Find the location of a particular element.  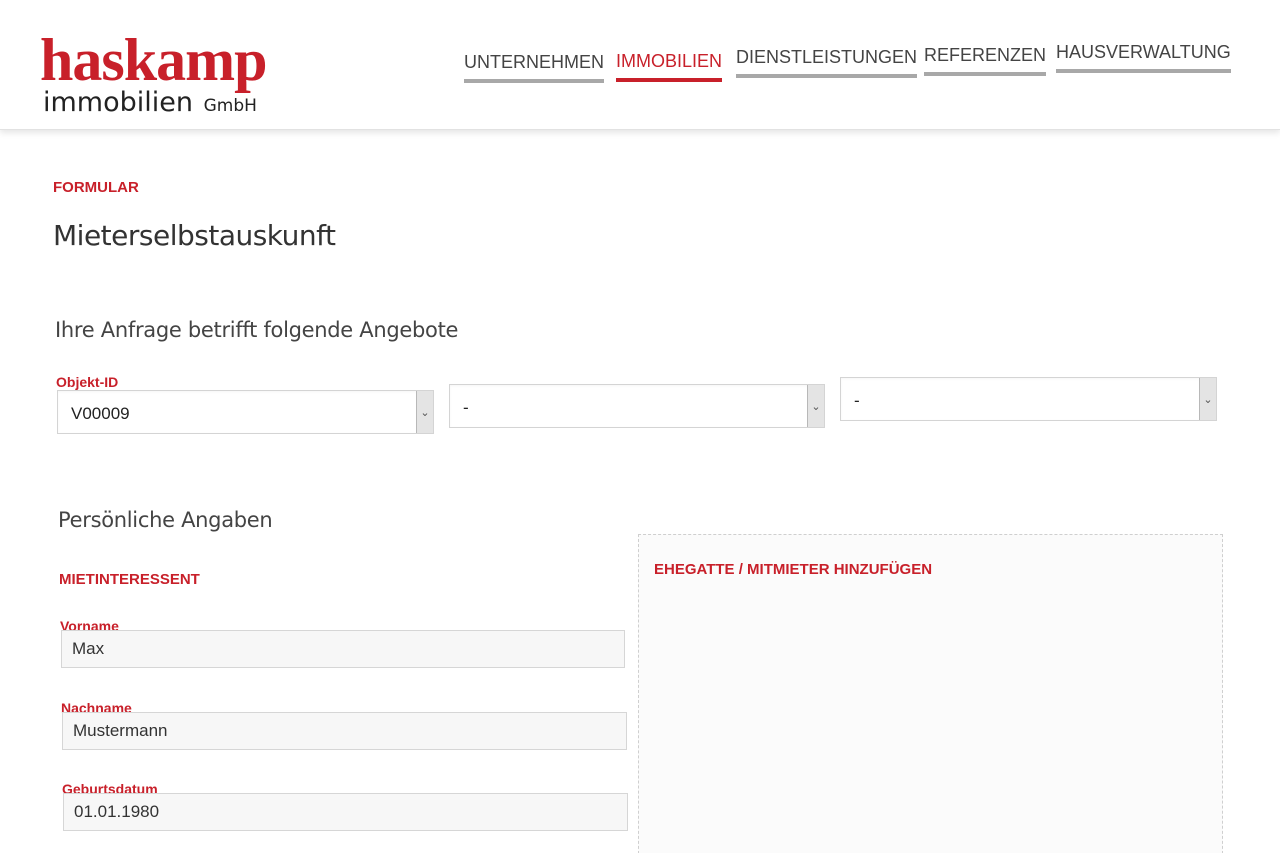

object-id-label: Objekt-ID is located at coordinates (87, 382).